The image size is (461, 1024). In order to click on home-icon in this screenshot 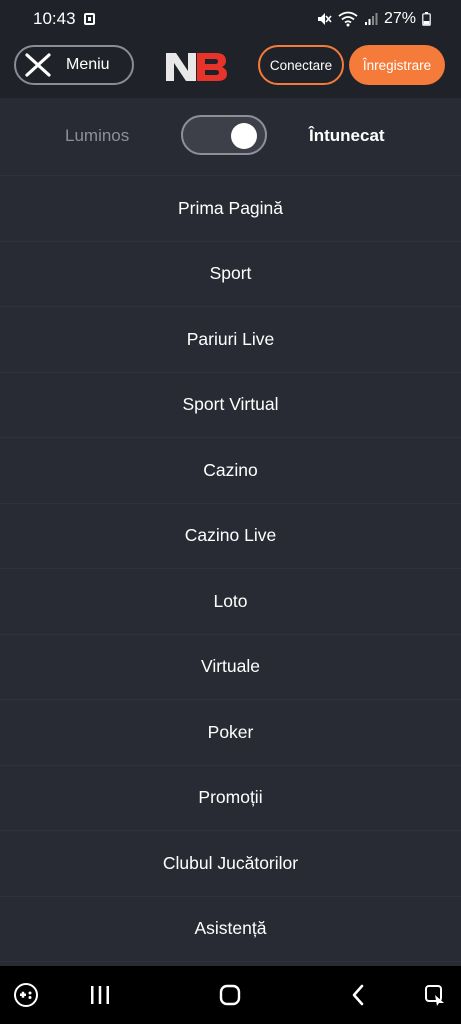, I will do `click(230, 995)`.